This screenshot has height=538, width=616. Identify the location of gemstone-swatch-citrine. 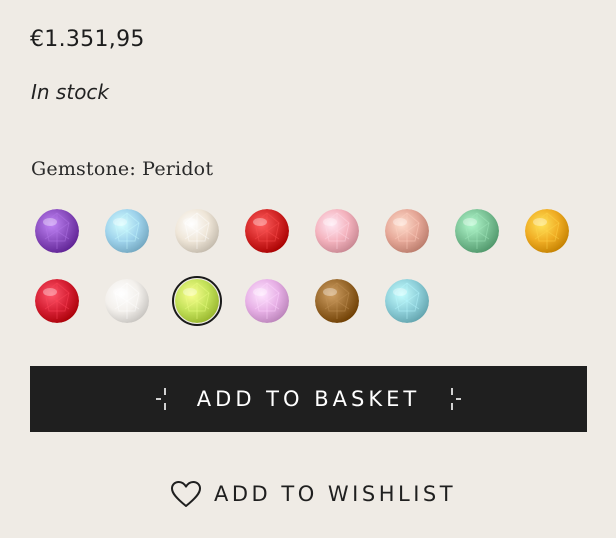
(547, 231).